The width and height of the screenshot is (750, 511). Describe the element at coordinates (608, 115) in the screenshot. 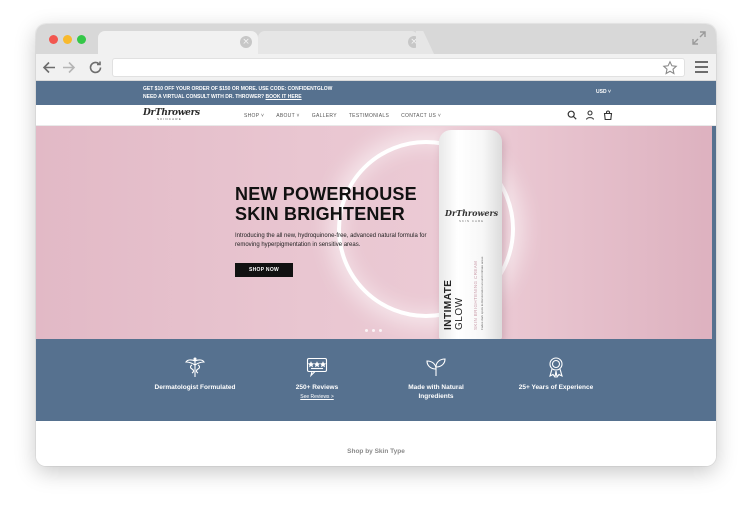

I see `cart-icon` at that location.